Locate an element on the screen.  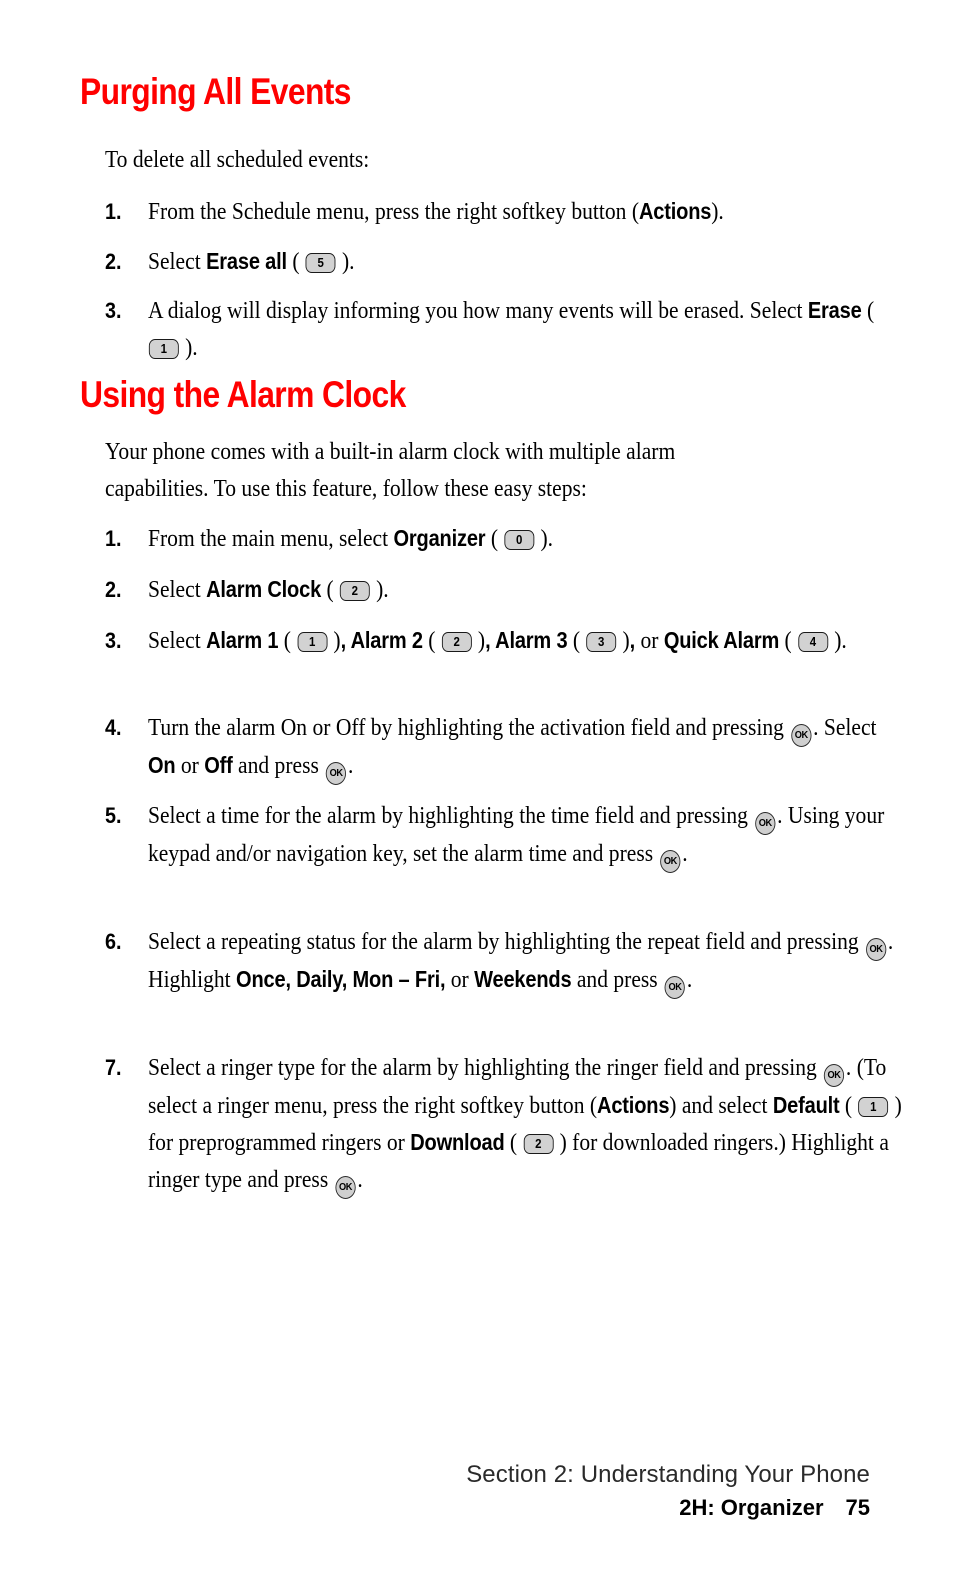
emphasis-label: Once, Daily, Mon – Fri, is located at coordinates (341, 979).